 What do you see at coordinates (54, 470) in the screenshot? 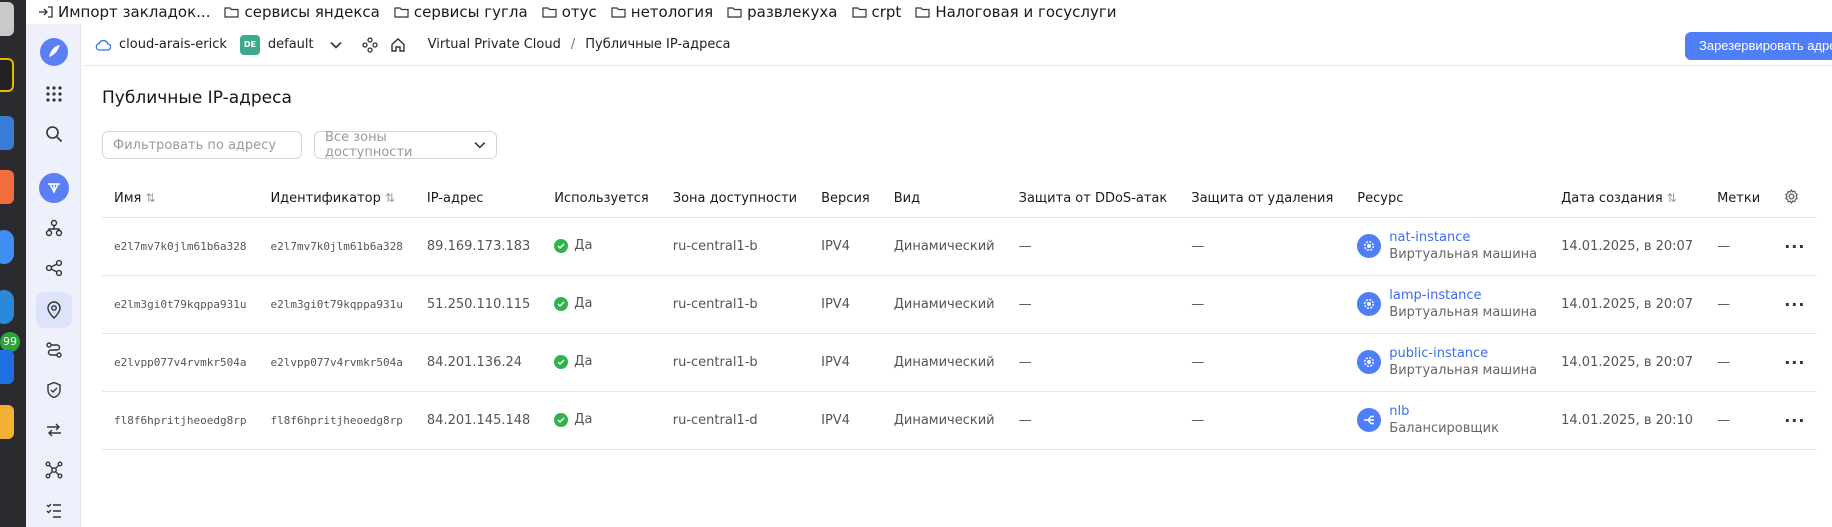
I see `nav-topology` at bounding box center [54, 470].